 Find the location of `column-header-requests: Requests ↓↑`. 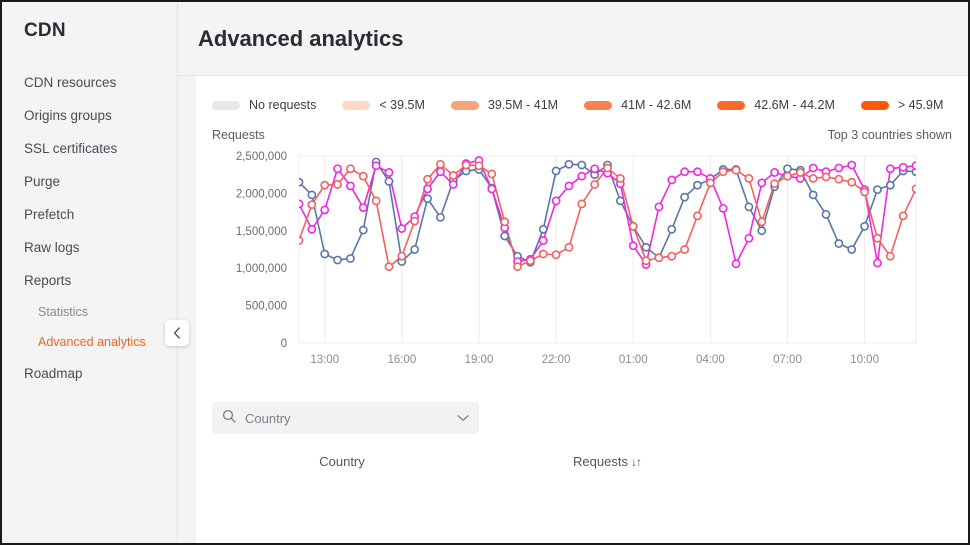

column-header-requests: Requests ↓↑ is located at coordinates (607, 461).